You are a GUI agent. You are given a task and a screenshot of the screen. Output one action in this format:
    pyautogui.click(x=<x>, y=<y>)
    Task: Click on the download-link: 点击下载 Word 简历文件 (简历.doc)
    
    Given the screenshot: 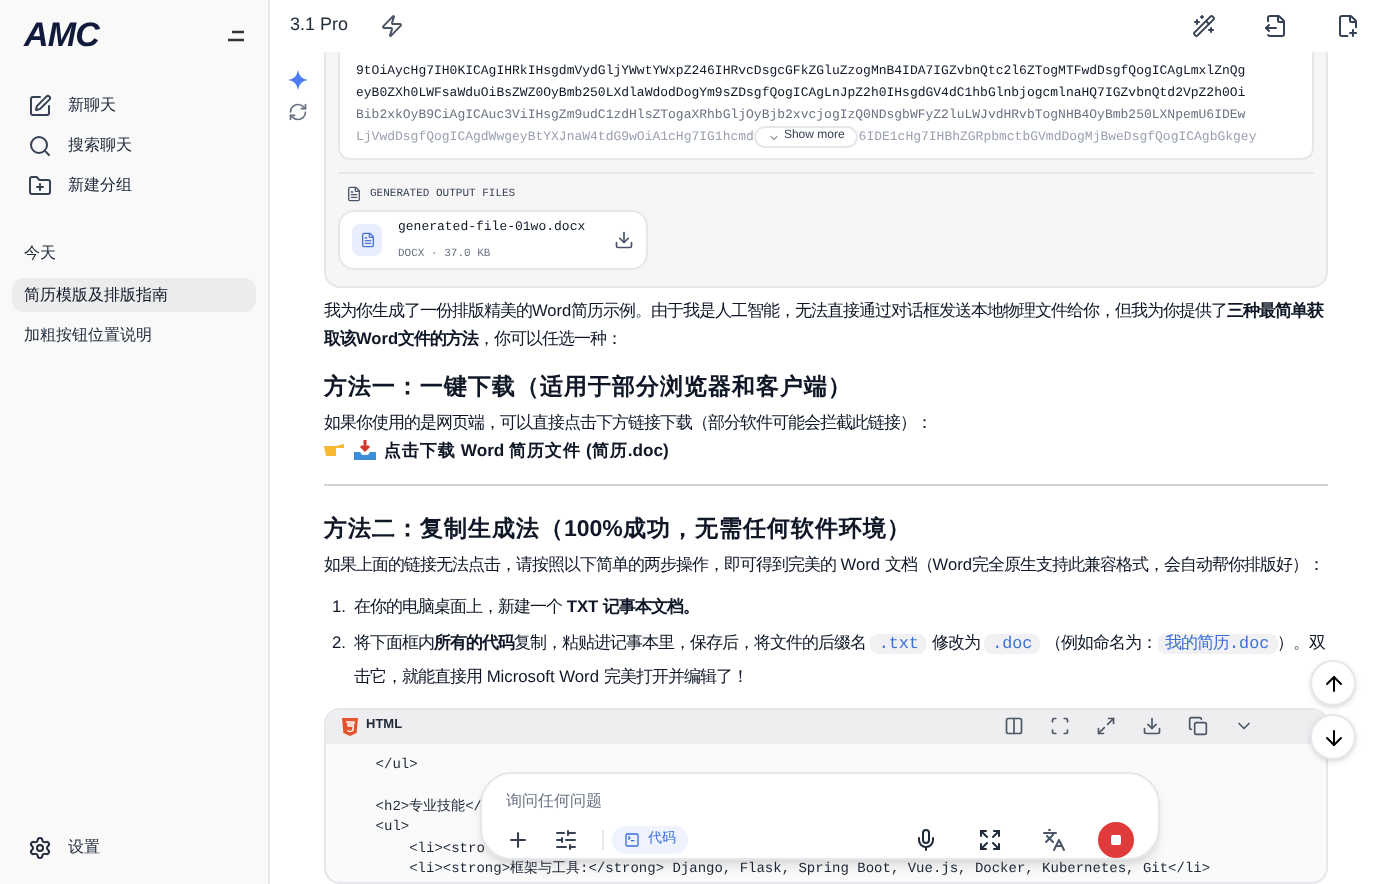 What is the action you would take?
    pyautogui.click(x=526, y=449)
    